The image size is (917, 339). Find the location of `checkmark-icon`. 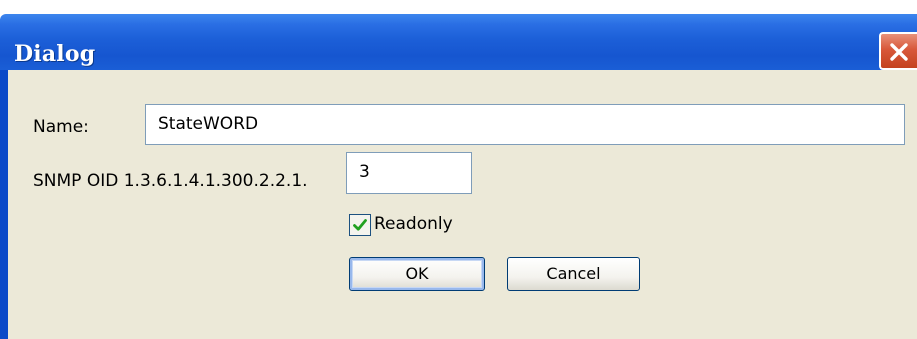

checkmark-icon is located at coordinates (360, 225).